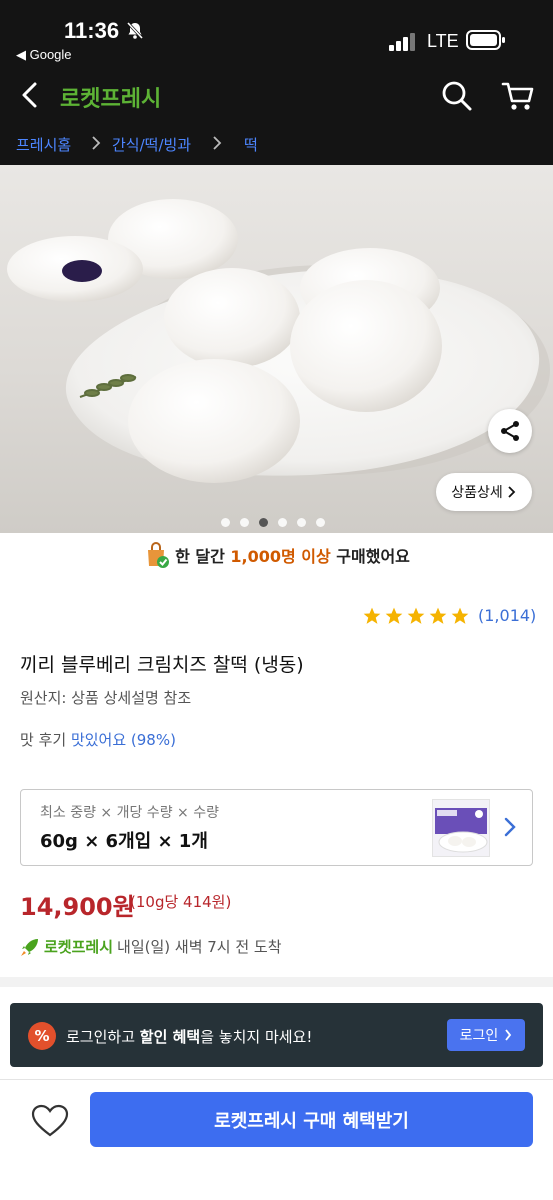  What do you see at coordinates (518, 96) in the screenshot?
I see `cart-icon` at bounding box center [518, 96].